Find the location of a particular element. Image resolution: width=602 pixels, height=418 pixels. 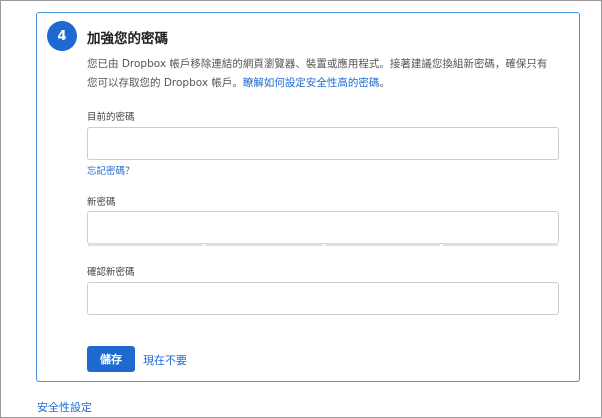

forgot-password-link: 忘記密碼？ is located at coordinates (111, 170).